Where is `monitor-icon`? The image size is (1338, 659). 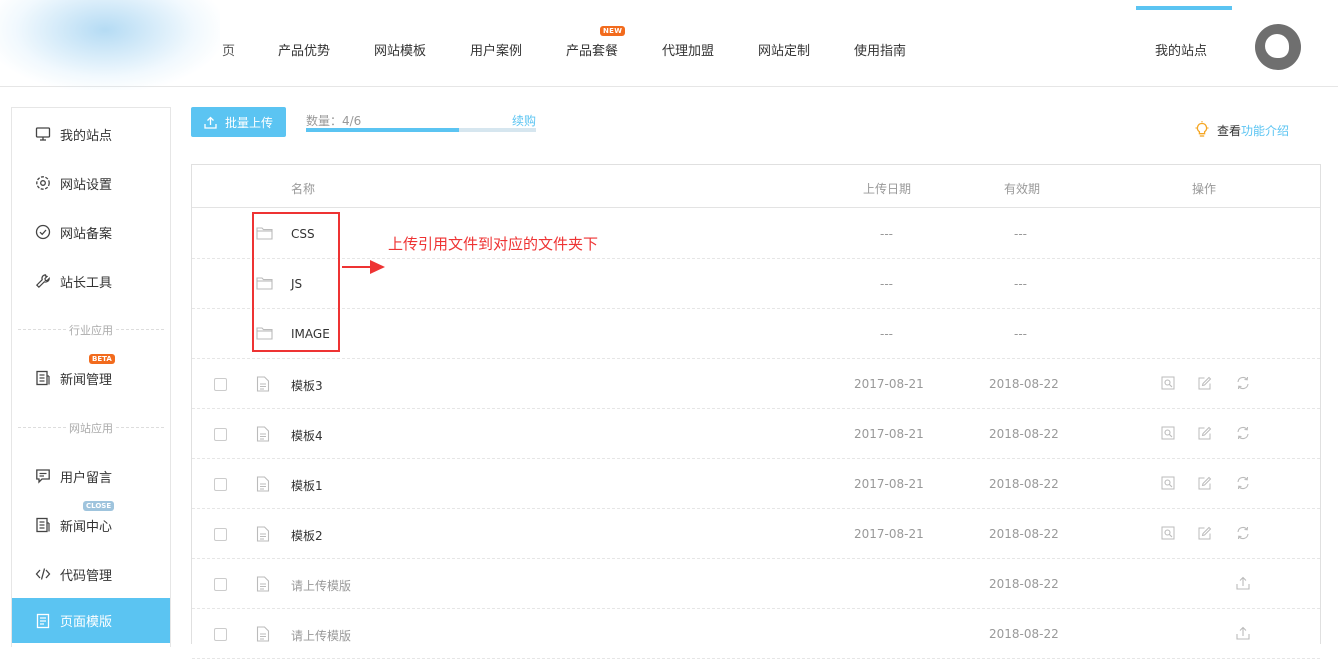
monitor-icon is located at coordinates (43, 134).